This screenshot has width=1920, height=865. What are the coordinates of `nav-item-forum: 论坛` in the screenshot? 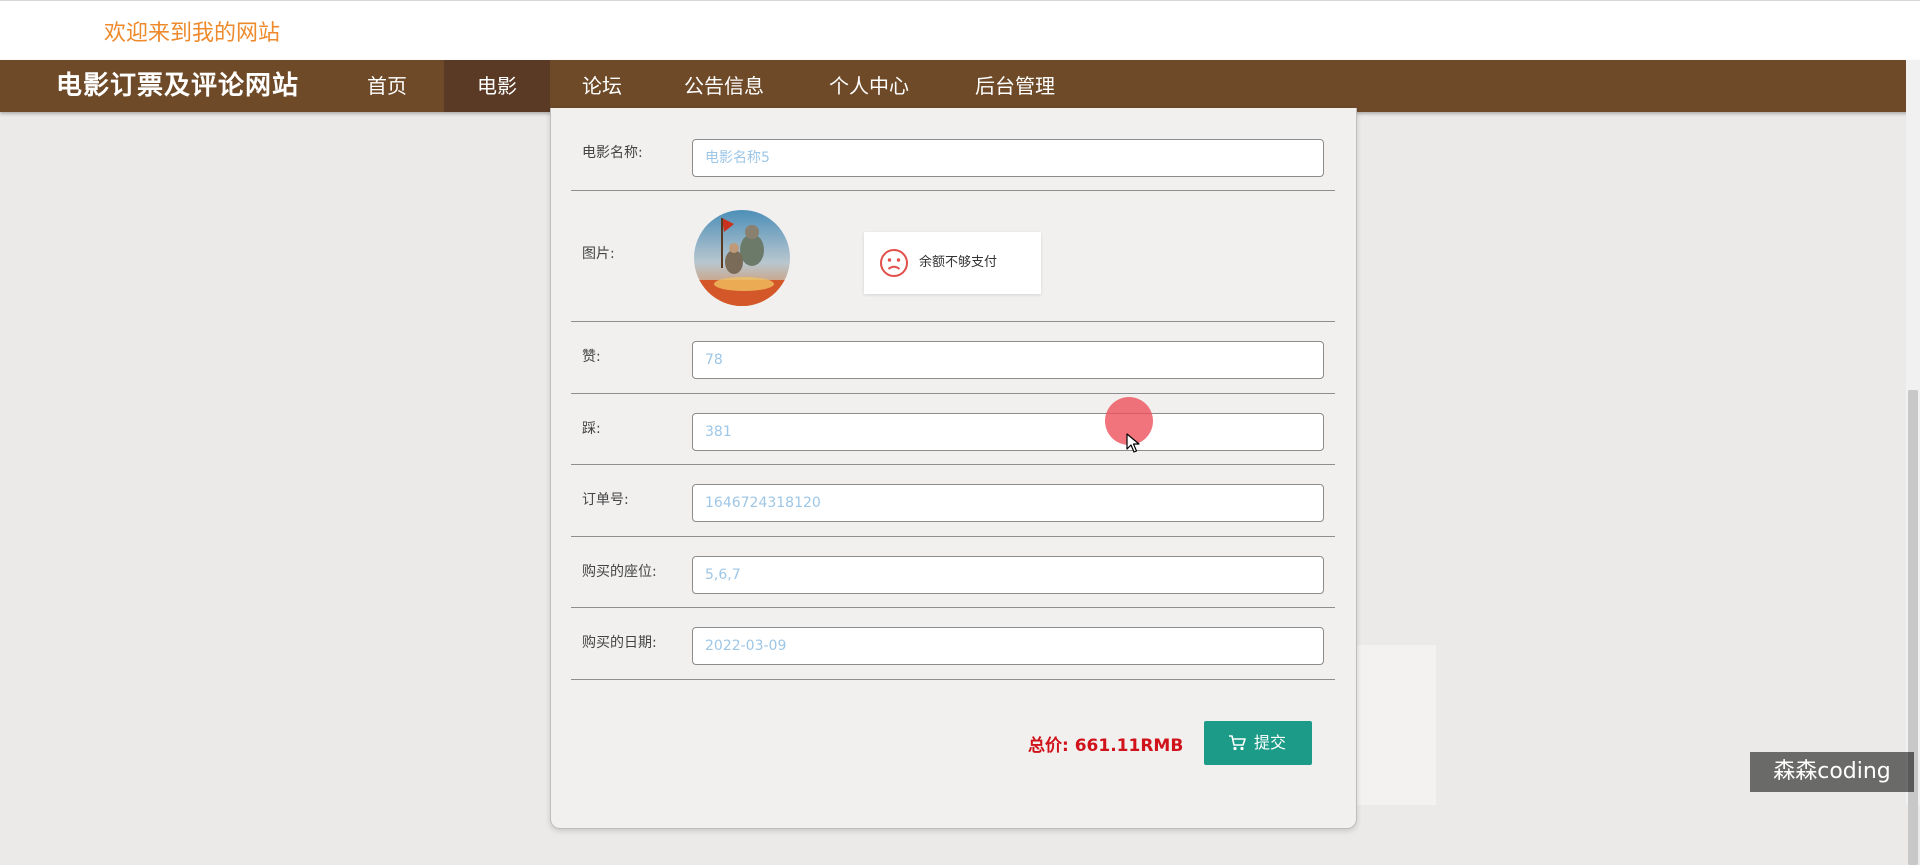 It's located at (602, 86).